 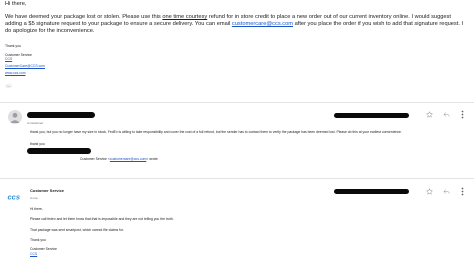 I want to click on message2-reply-button, so click(x=446, y=114).